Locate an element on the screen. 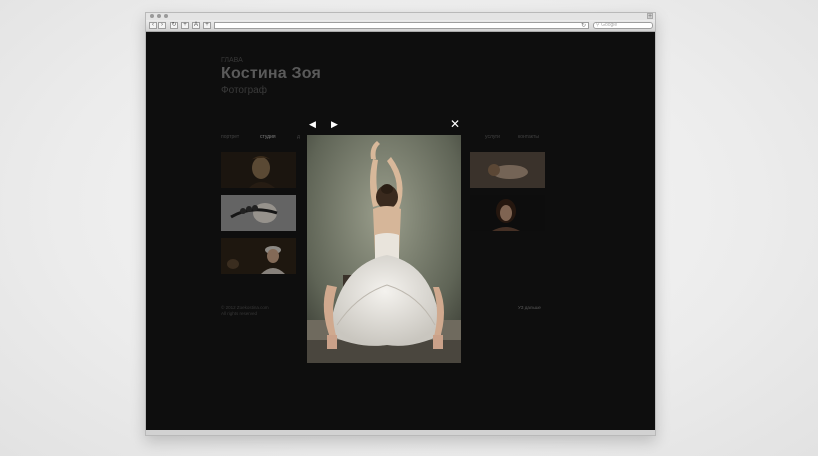 The height and width of the screenshot is (456, 818). next-arrow-icon: ▶ is located at coordinates (334, 124).